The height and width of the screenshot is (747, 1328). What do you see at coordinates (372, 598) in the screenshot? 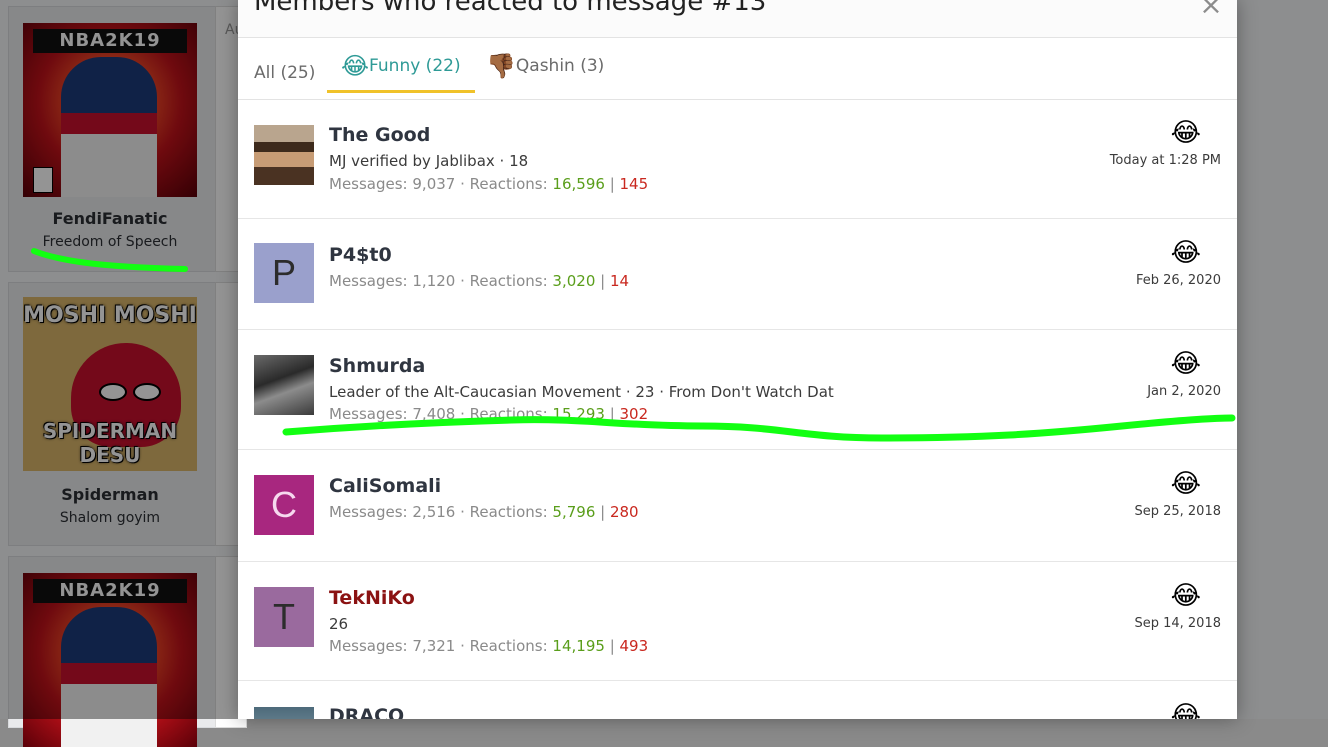
I see `member-name: TekNiKo` at bounding box center [372, 598].